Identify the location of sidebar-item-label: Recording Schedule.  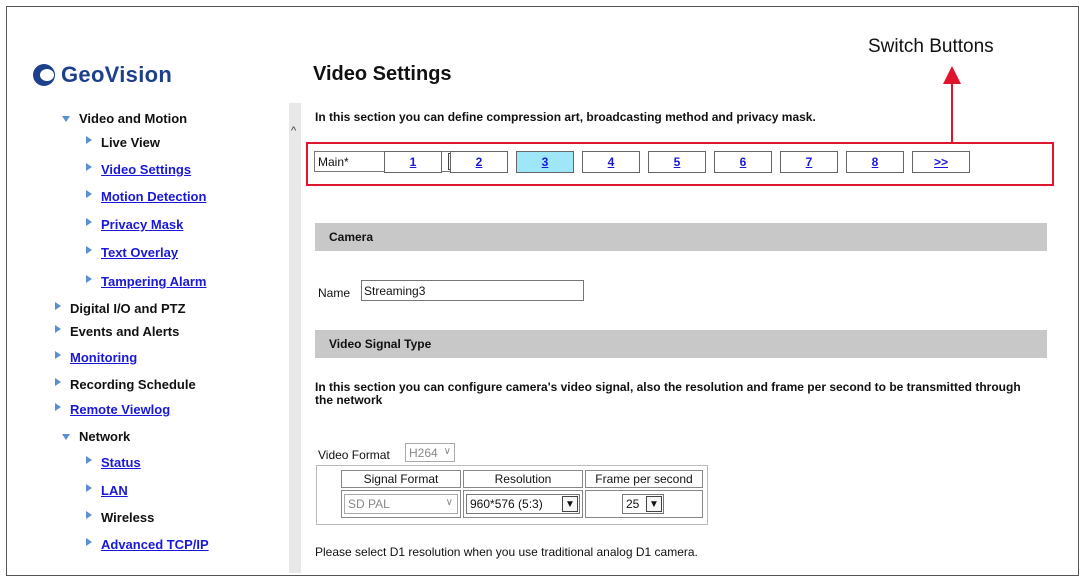
(133, 384).